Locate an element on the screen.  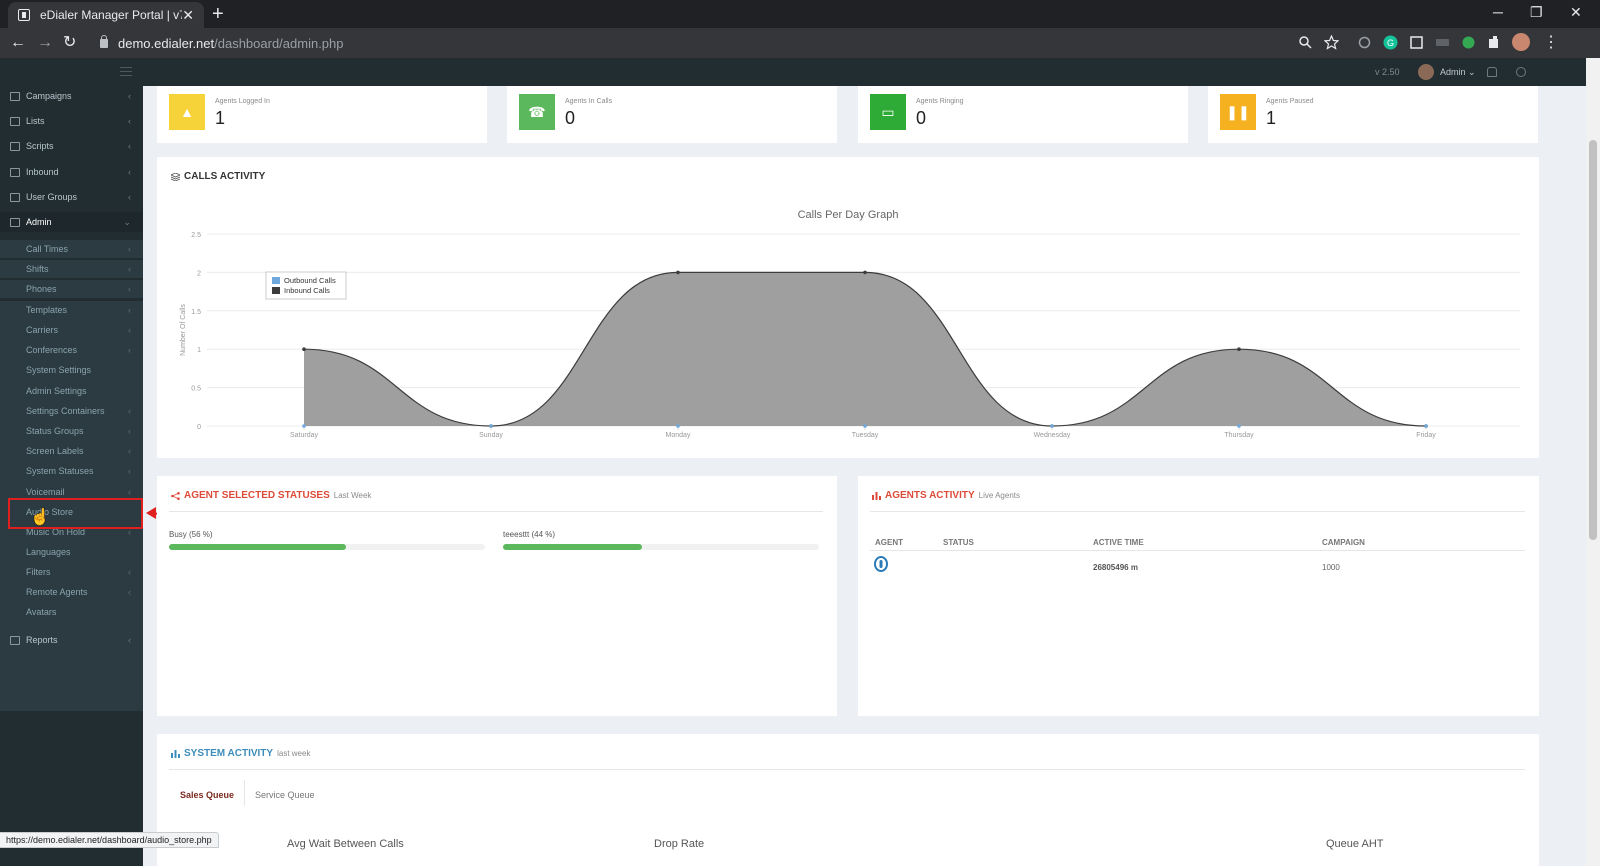
sidebar-subitem-status-groups: Status Groups ‹ is located at coordinates (71, 431).